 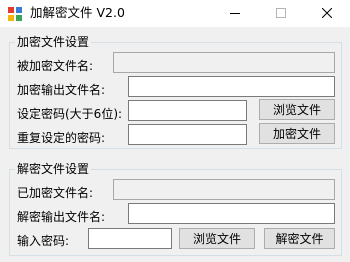 What do you see at coordinates (187, 110) in the screenshot?
I see `set-password-field` at bounding box center [187, 110].